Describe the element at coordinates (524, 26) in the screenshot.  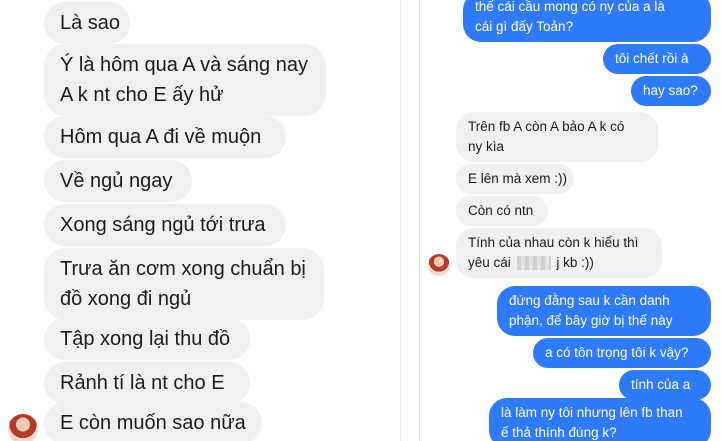
I see `message-text: cái gì đấy Toản?` at that location.